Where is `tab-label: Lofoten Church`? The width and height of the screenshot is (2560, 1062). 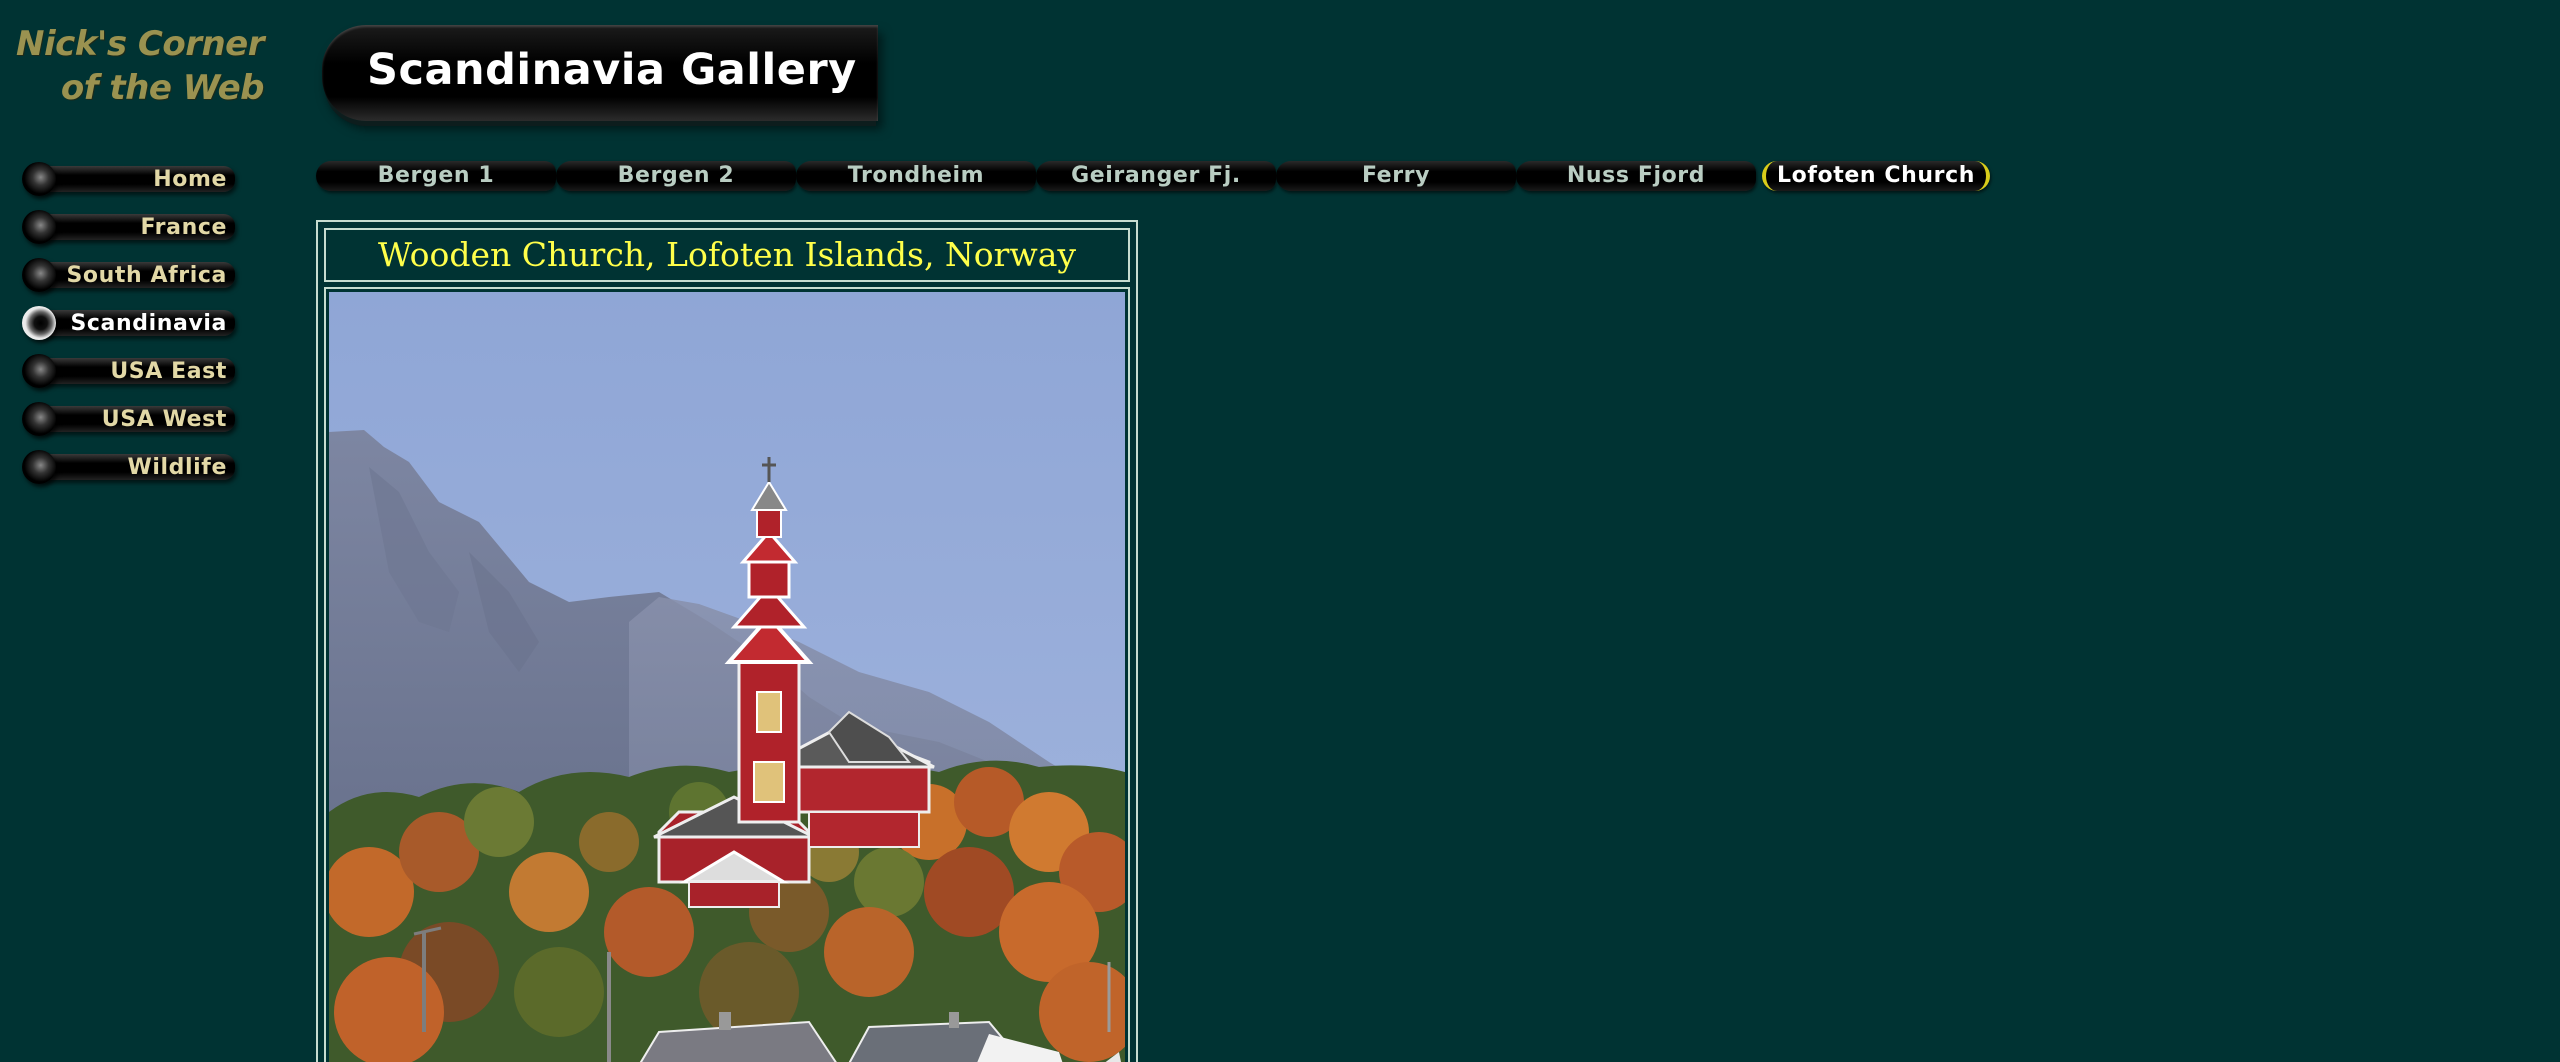 tab-label: Lofoten Church is located at coordinates (1876, 175).